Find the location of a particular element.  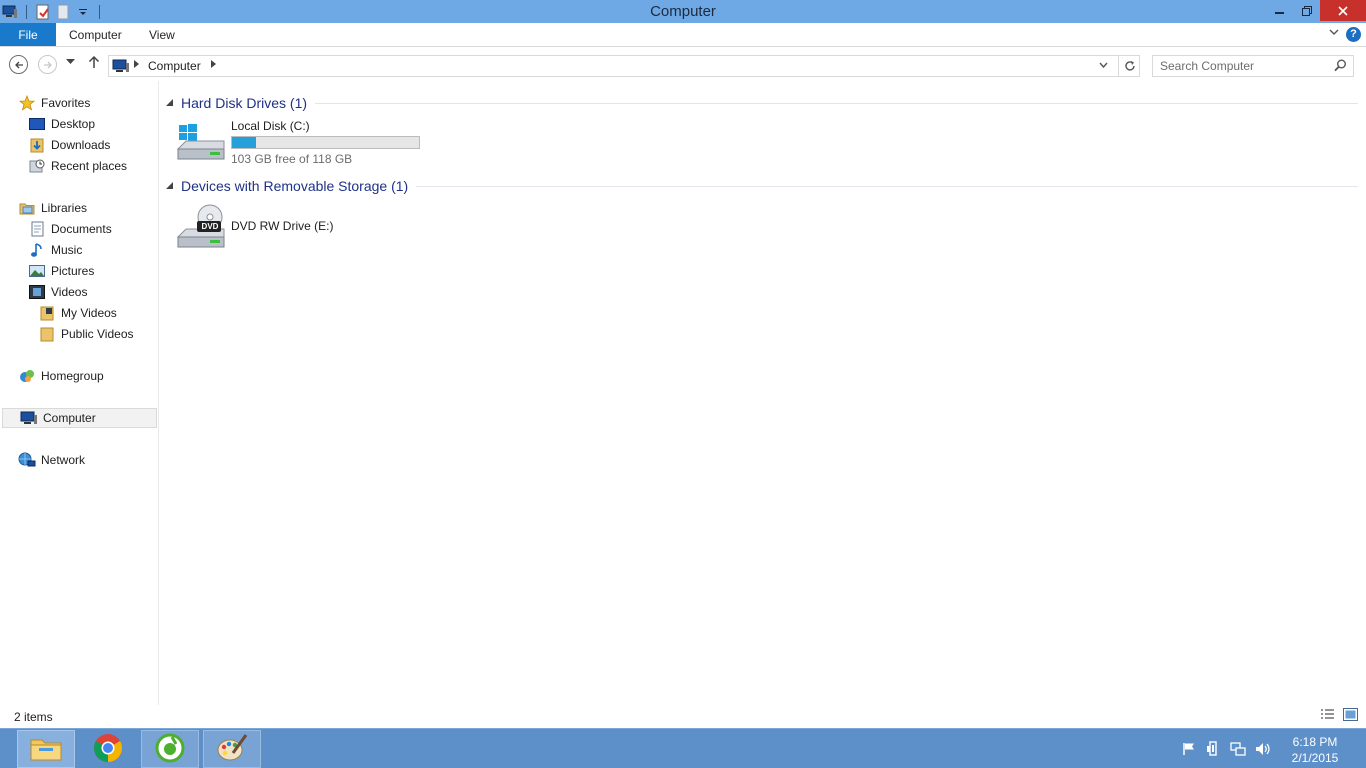

videos-icon is located at coordinates (37, 292).